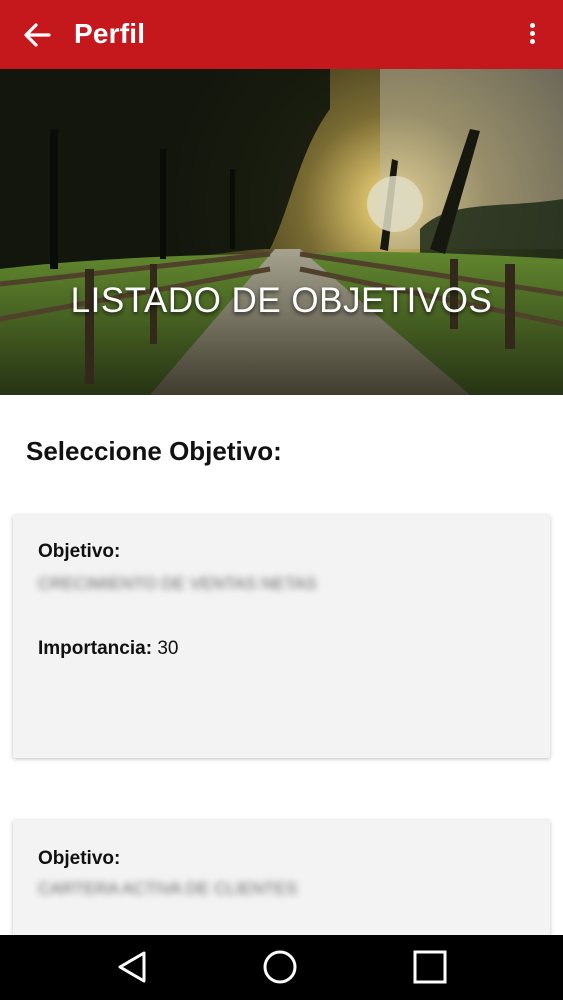  What do you see at coordinates (532, 25) in the screenshot?
I see `more-vert-icon` at bounding box center [532, 25].